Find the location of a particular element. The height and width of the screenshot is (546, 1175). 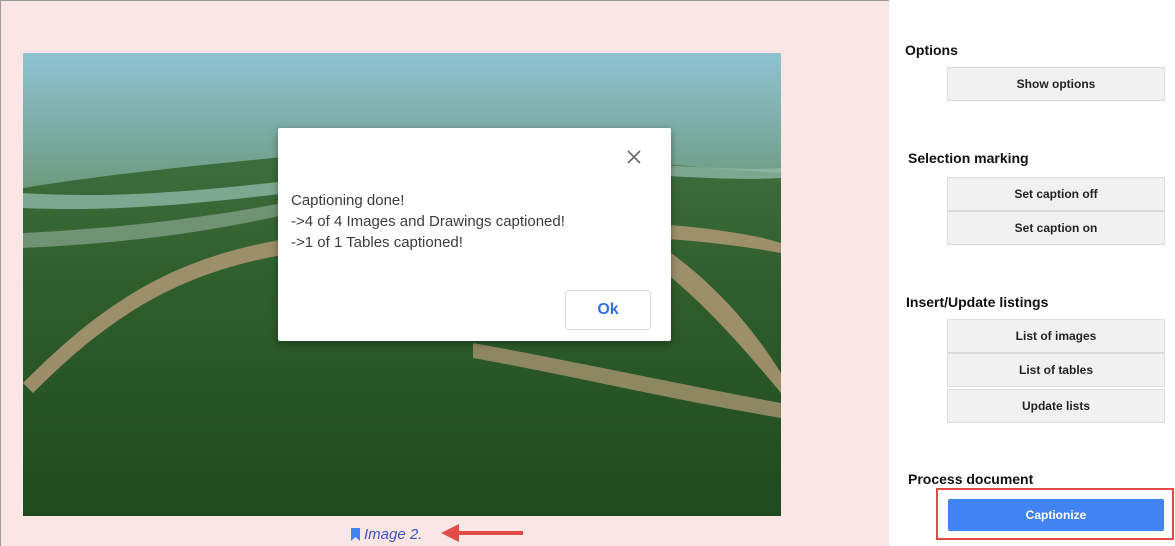

listings-title: Insert/Update listings is located at coordinates (977, 302).